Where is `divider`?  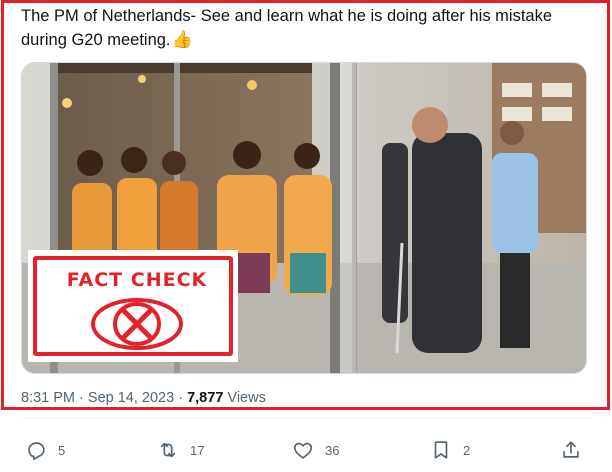 divider is located at coordinates (306, 418).